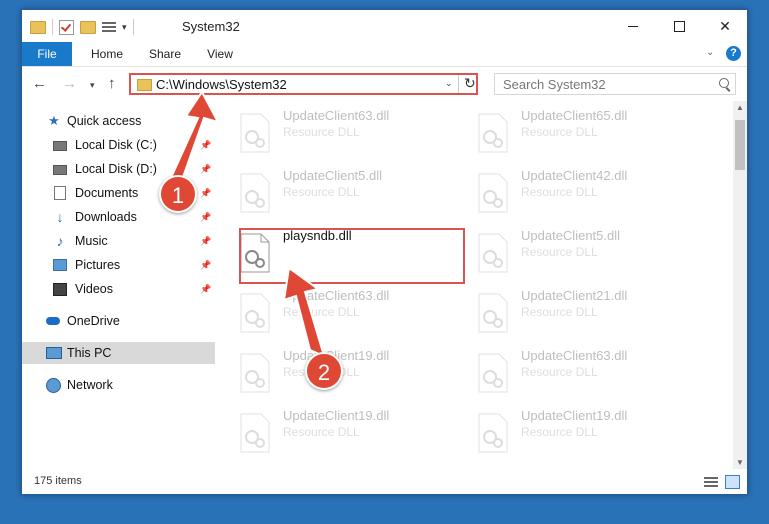  I want to click on help-icon: ?, so click(733, 53).